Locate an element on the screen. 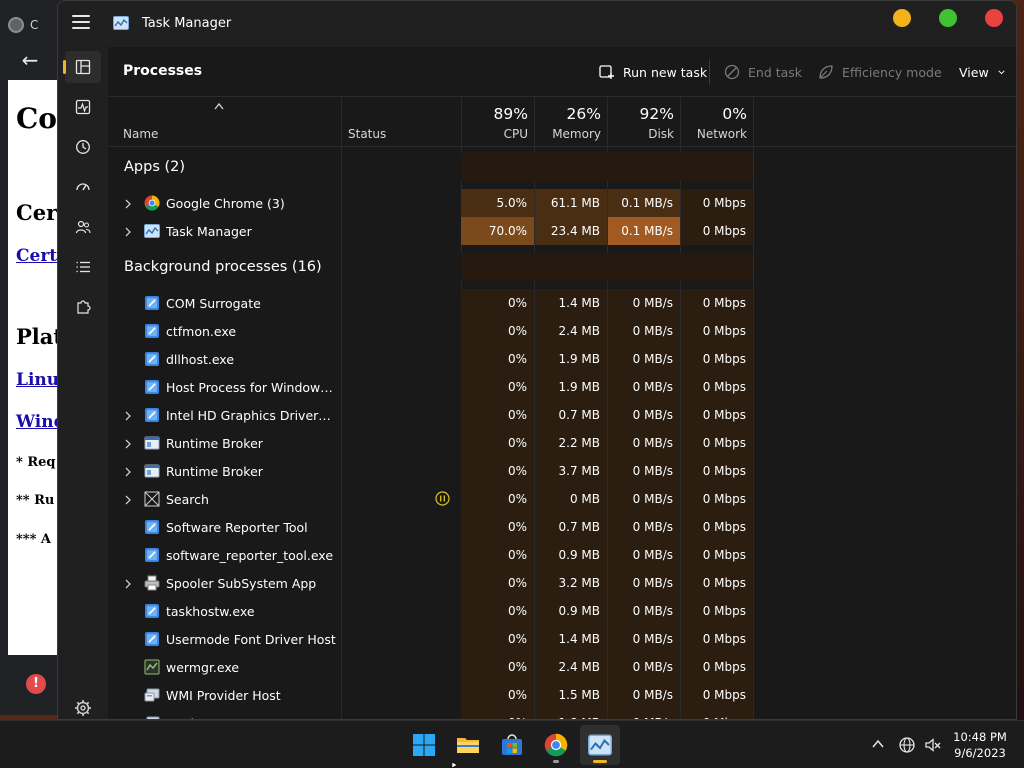 The height and width of the screenshot is (768, 1024). taskmgr-process-icon is located at coordinates (152, 231).